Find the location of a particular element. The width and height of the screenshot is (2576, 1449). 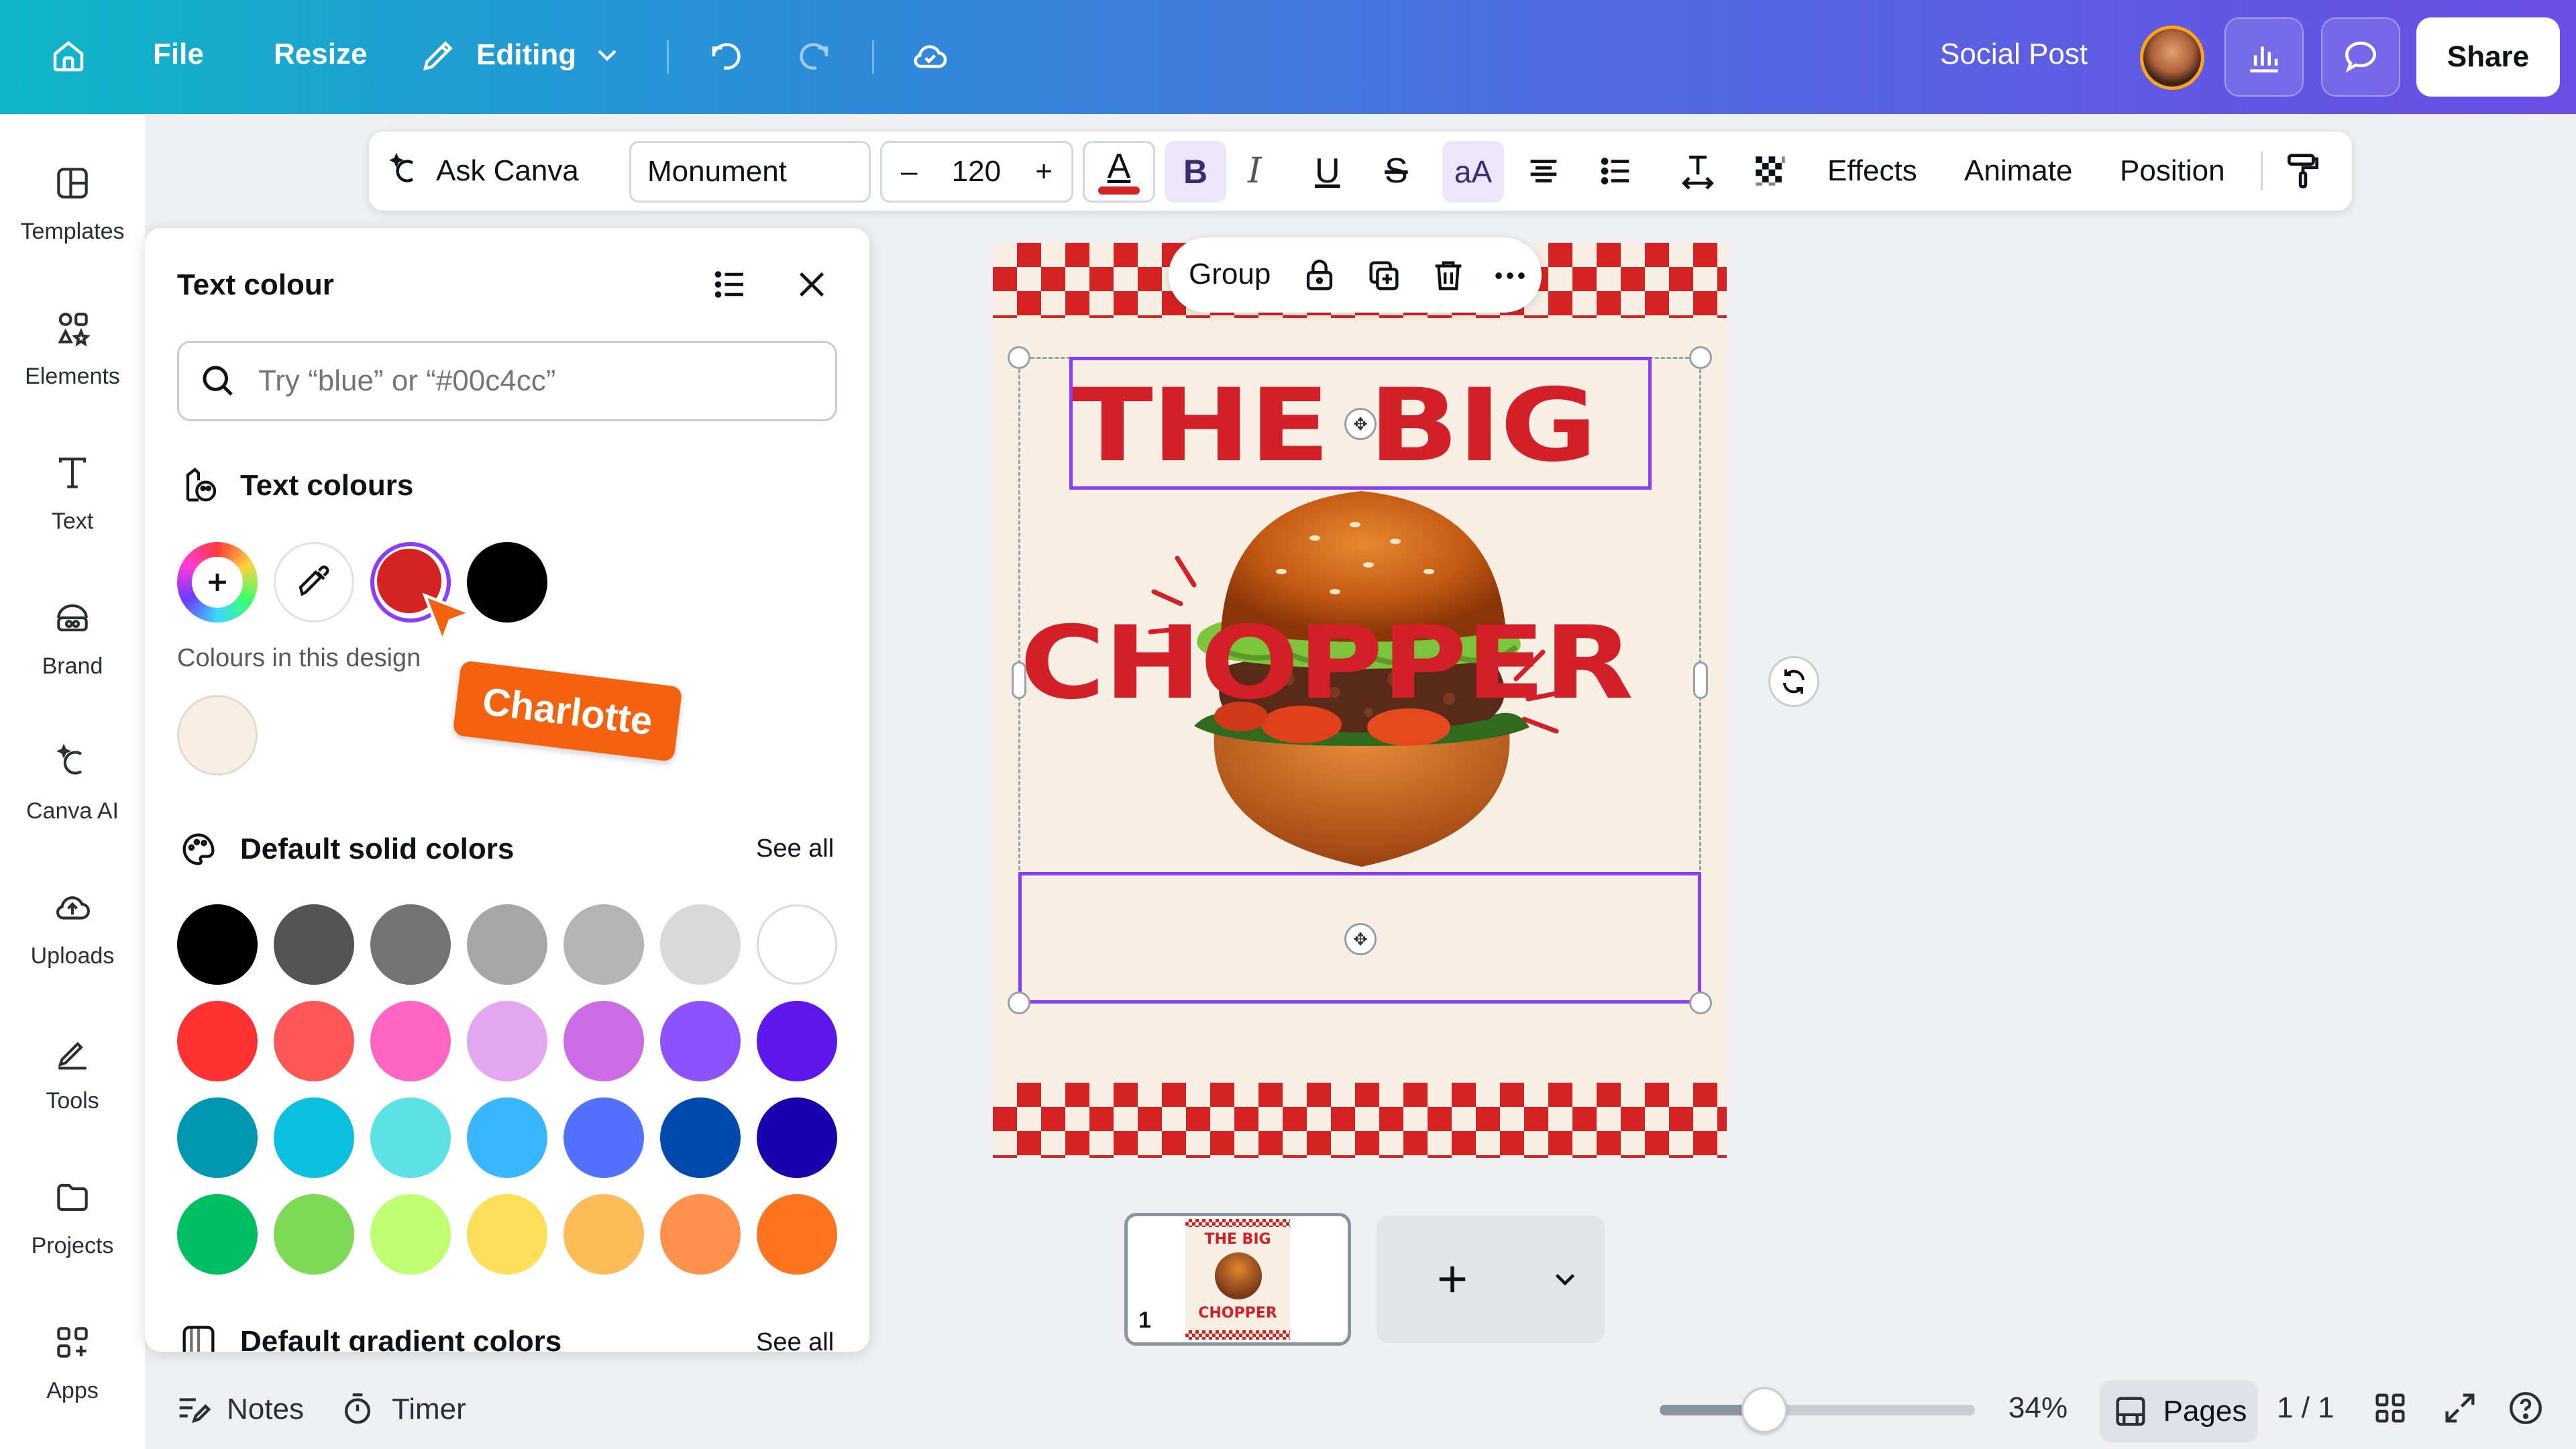

document-title: Social Post is located at coordinates (2014, 54).